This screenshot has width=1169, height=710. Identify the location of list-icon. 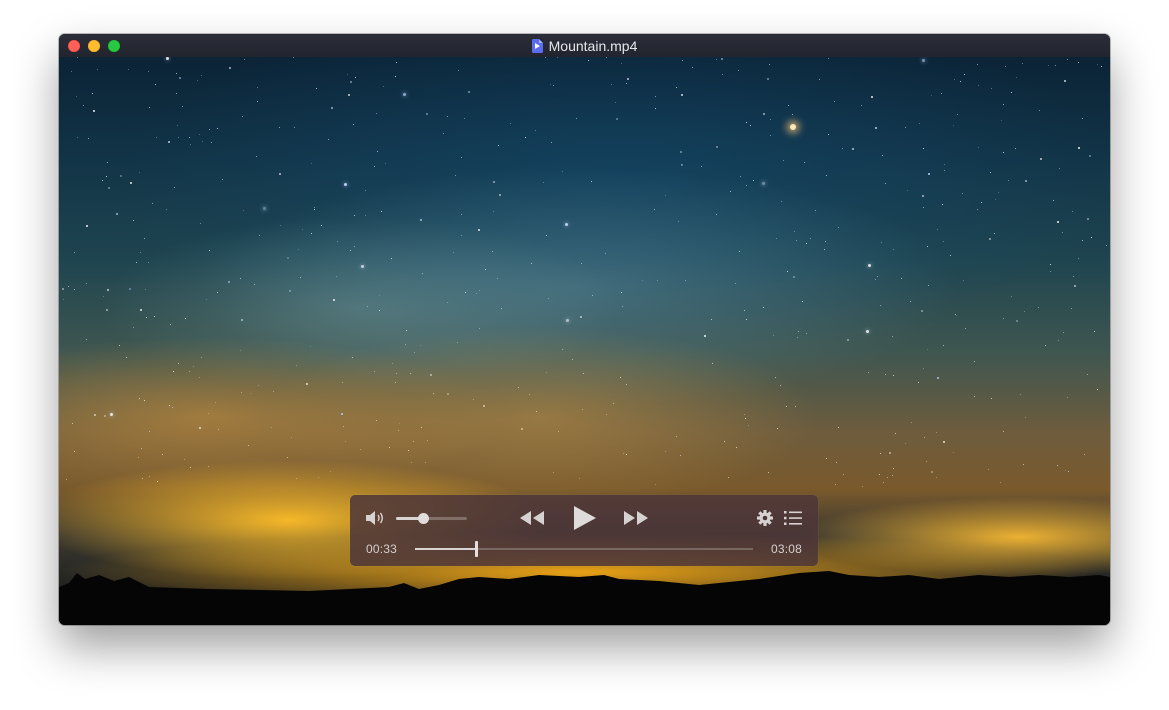
(793, 518).